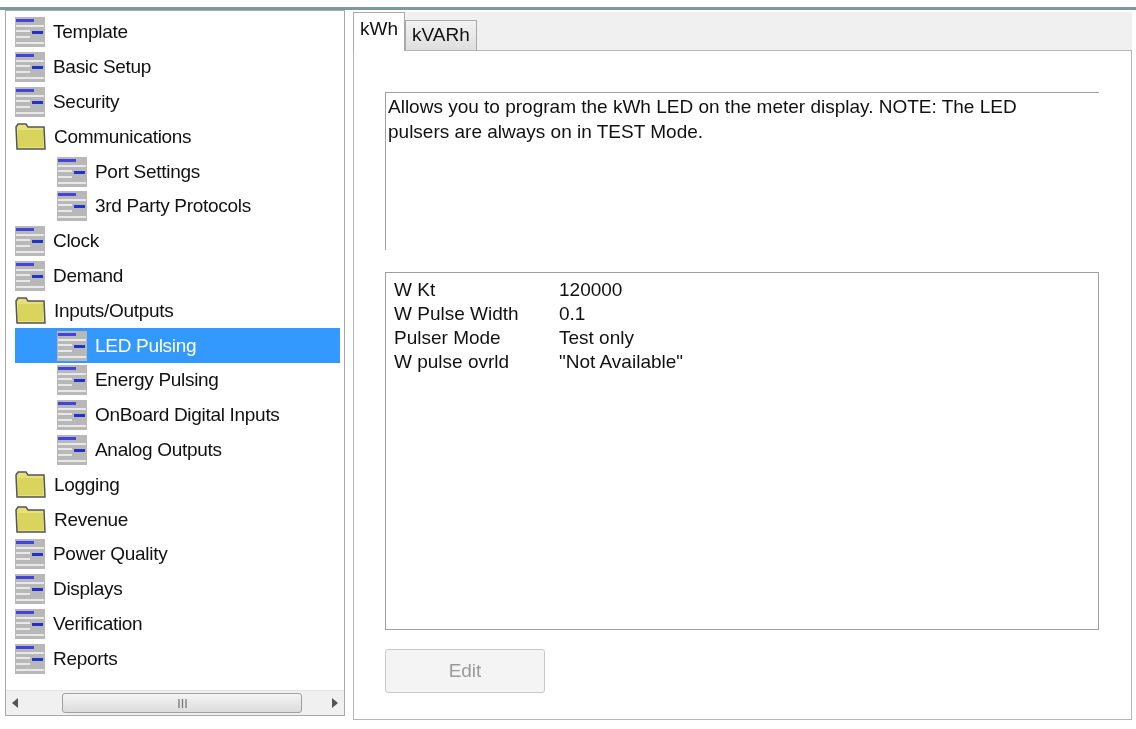  Describe the element at coordinates (177, 241) in the screenshot. I see `tree-item: Clock` at that location.